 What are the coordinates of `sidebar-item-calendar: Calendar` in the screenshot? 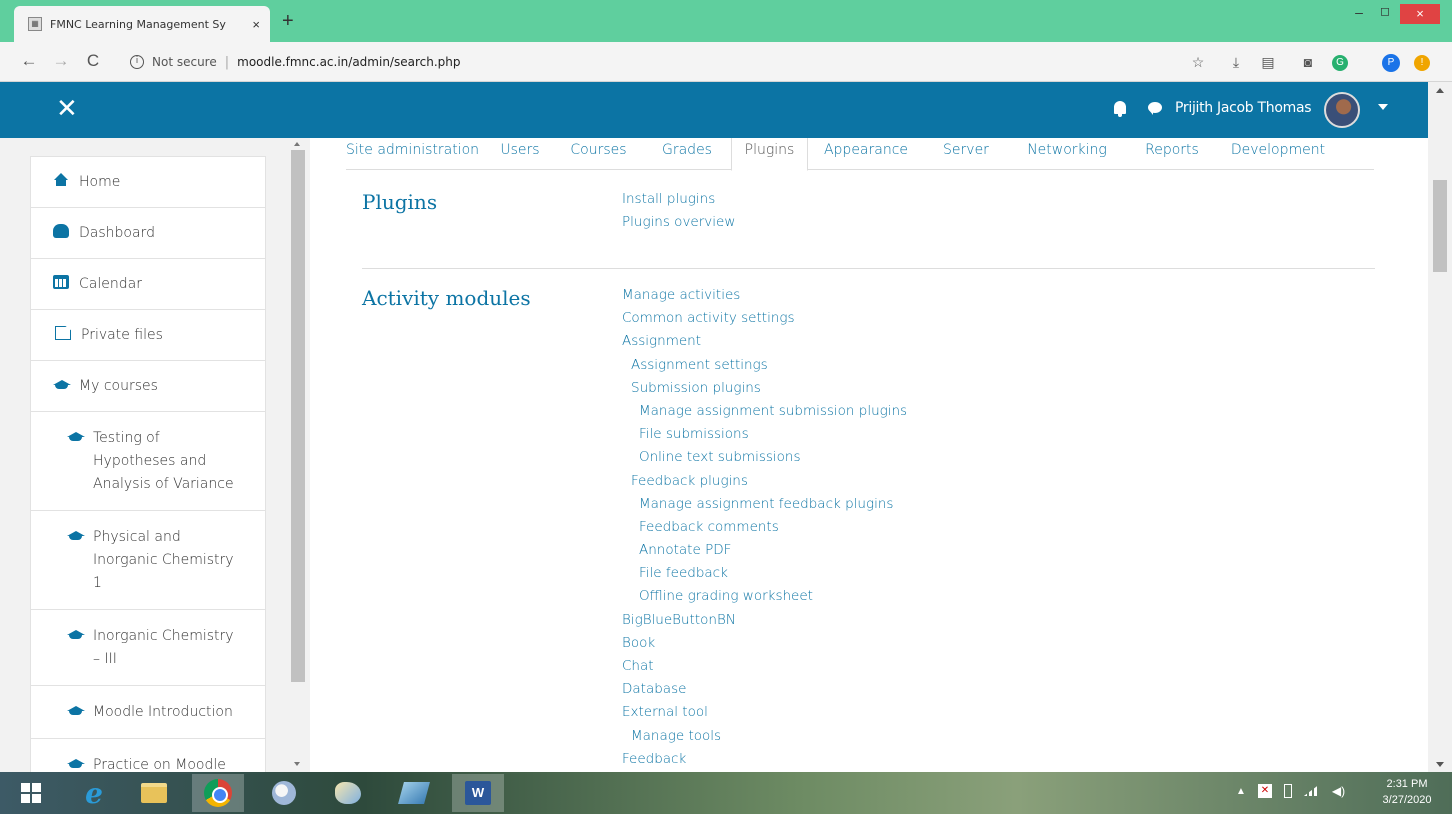 It's located at (148, 284).